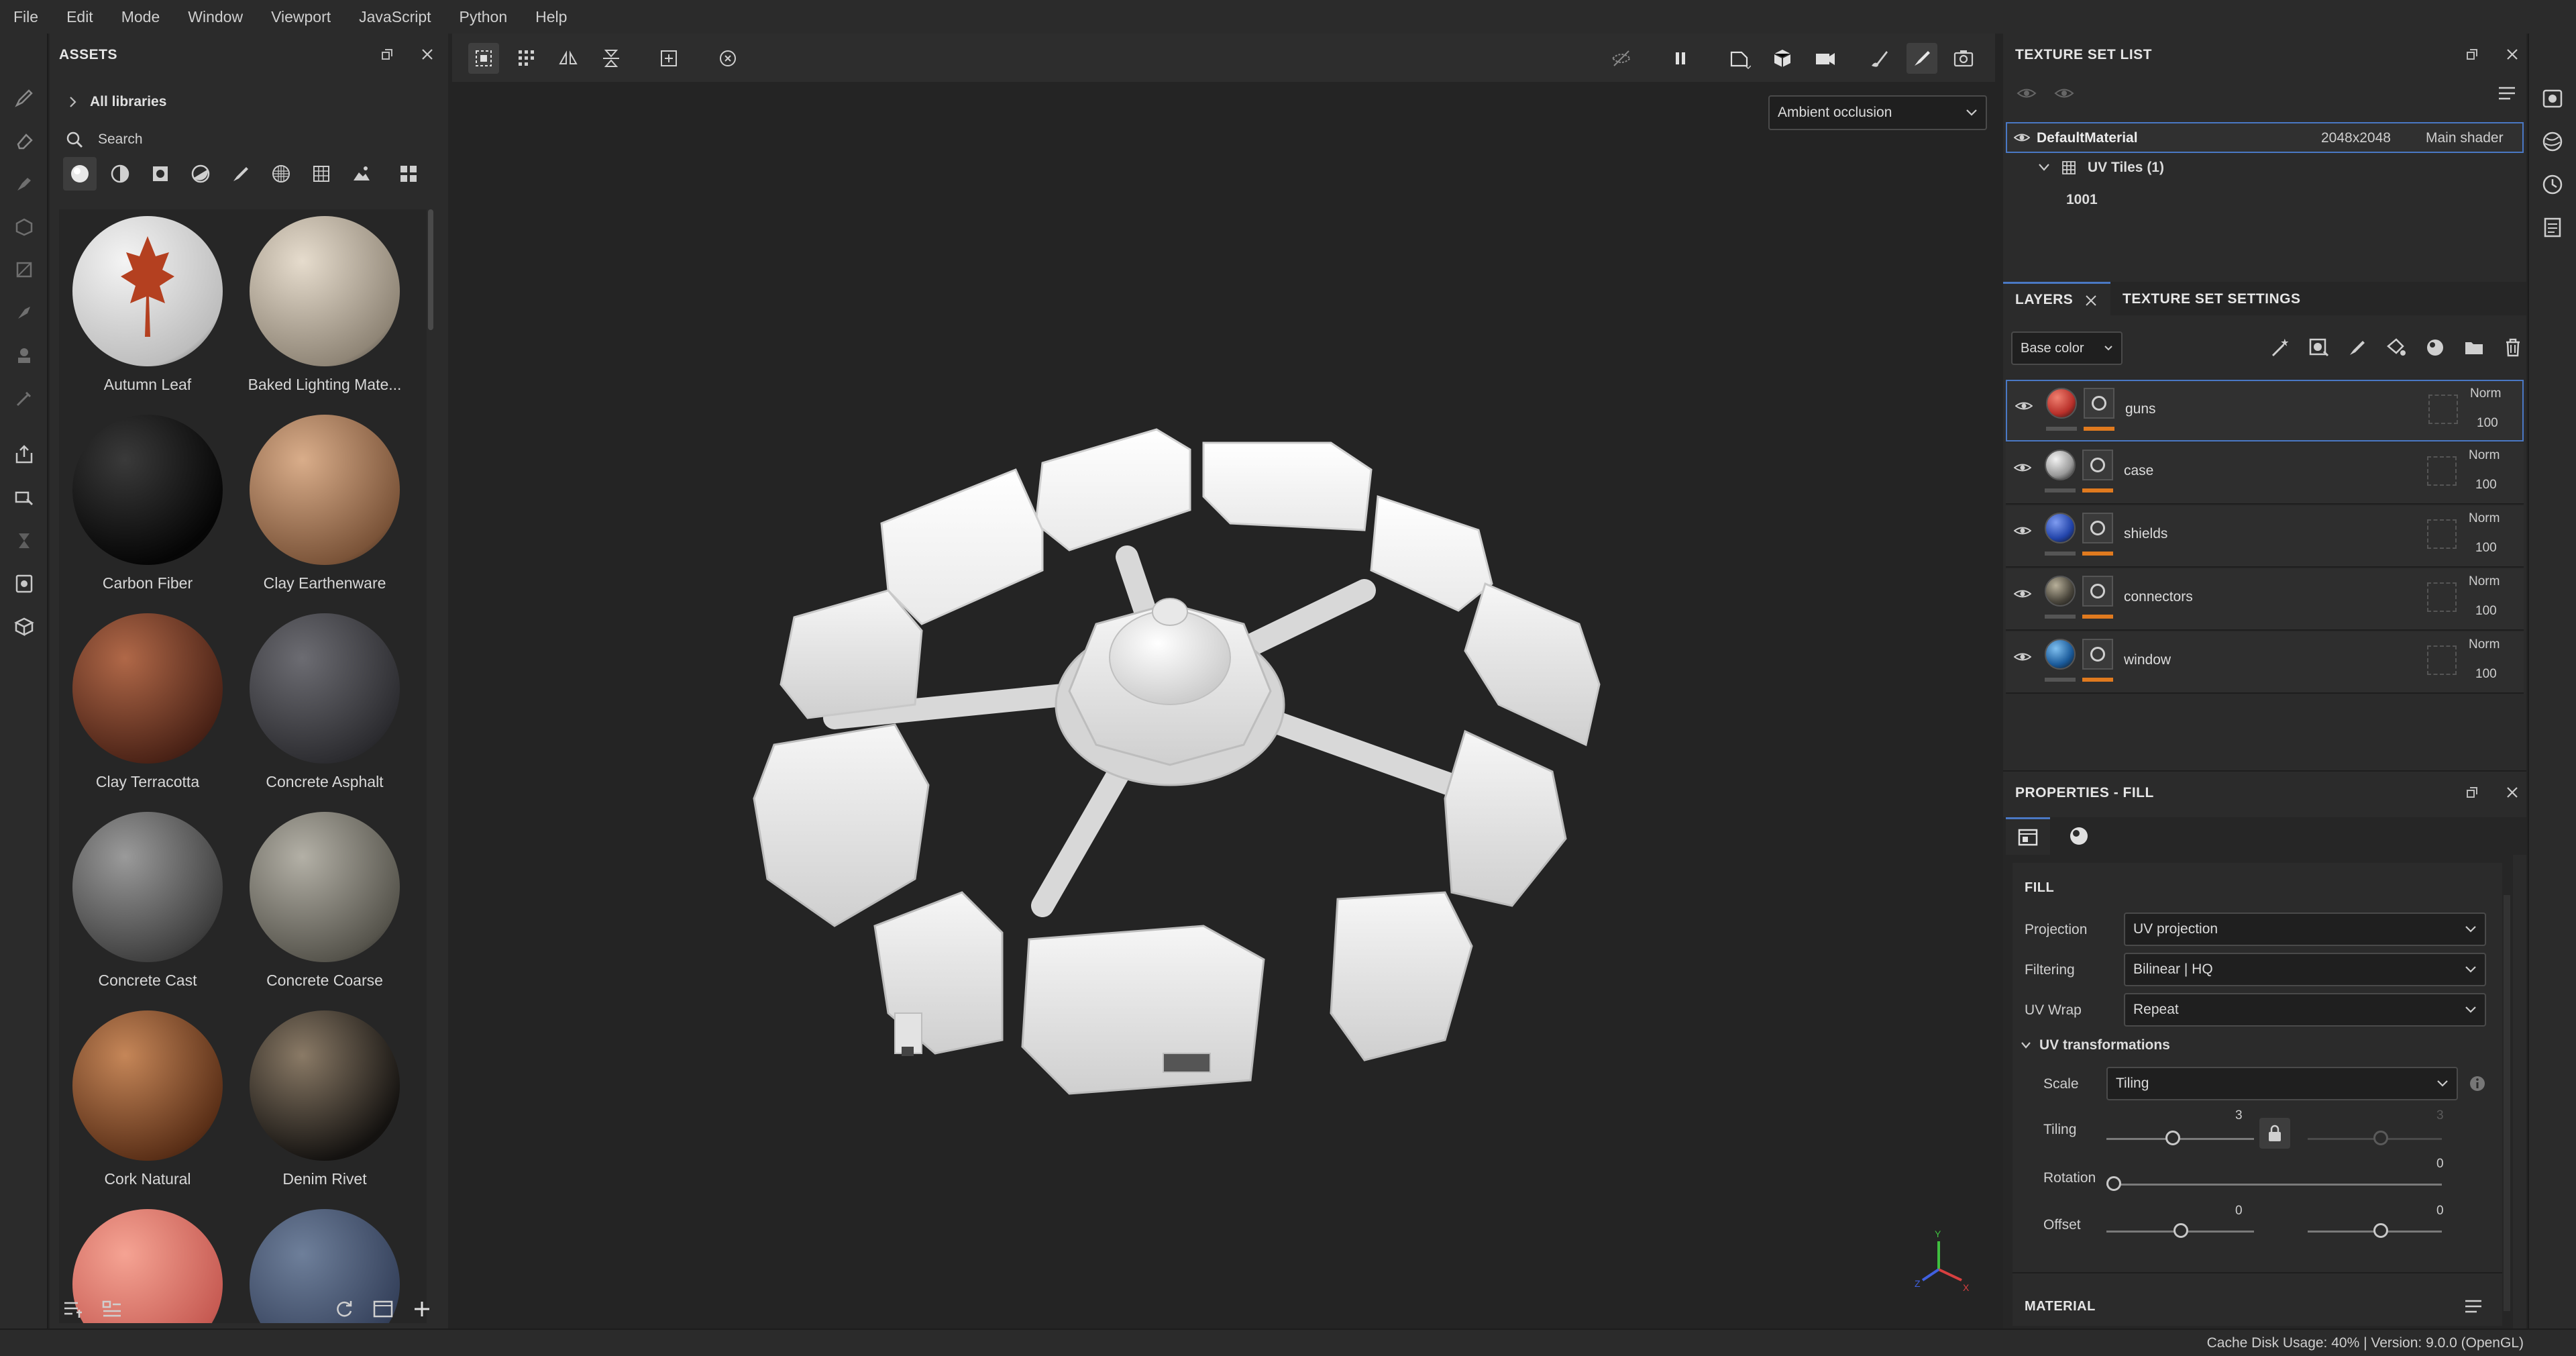 The height and width of the screenshot is (1356, 2576). I want to click on hide-all-icon, so click(2027, 93).